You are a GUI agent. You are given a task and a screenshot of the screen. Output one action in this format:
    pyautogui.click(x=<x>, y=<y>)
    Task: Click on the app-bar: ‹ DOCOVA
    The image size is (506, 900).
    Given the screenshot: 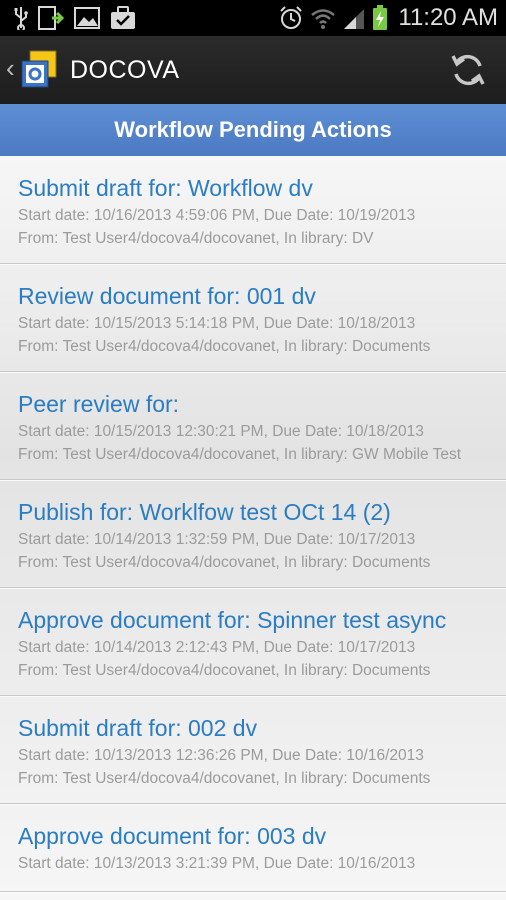 What is the action you would take?
    pyautogui.click(x=253, y=70)
    